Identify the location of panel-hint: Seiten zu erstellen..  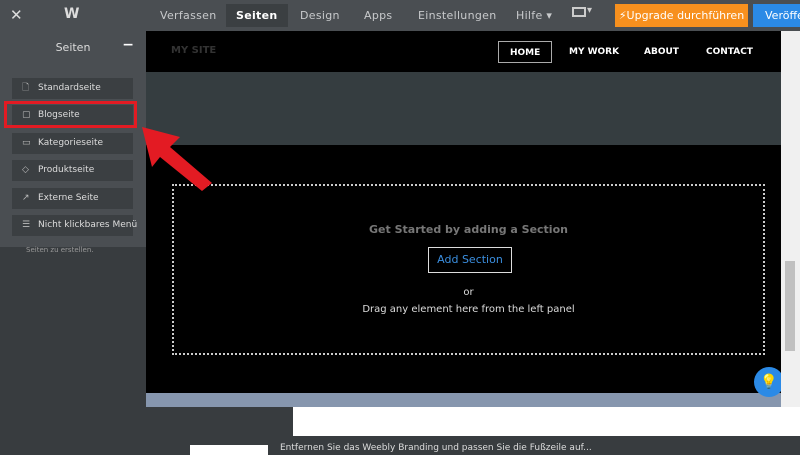
(60, 250).